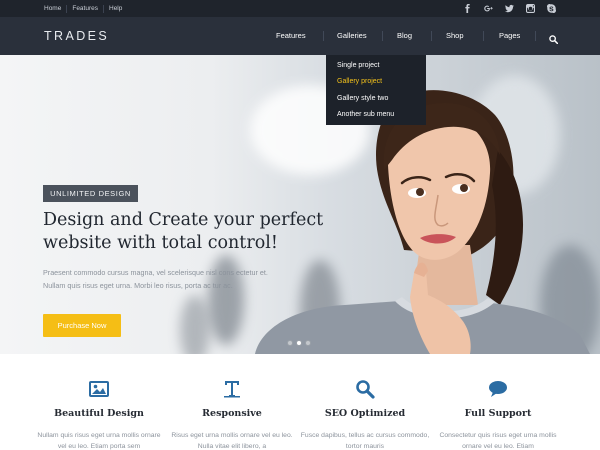 The image size is (600, 450). What do you see at coordinates (291, 35) in the screenshot?
I see `nav-item-features: Features` at bounding box center [291, 35].